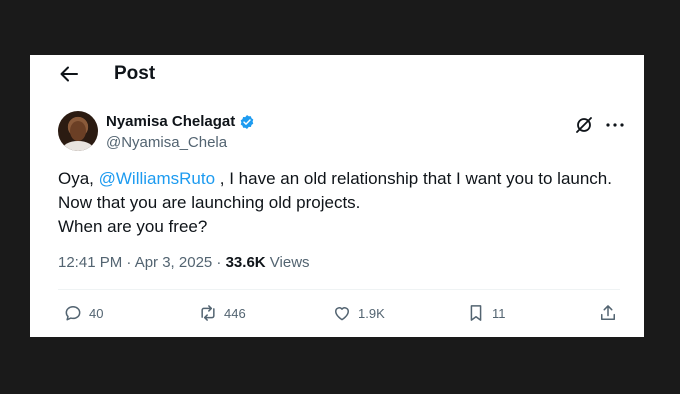 The height and width of the screenshot is (394, 680). Describe the element at coordinates (142, 262) in the screenshot. I see `post-timestamp: 12:41 PM · Apr 3, 2025 ·` at that location.